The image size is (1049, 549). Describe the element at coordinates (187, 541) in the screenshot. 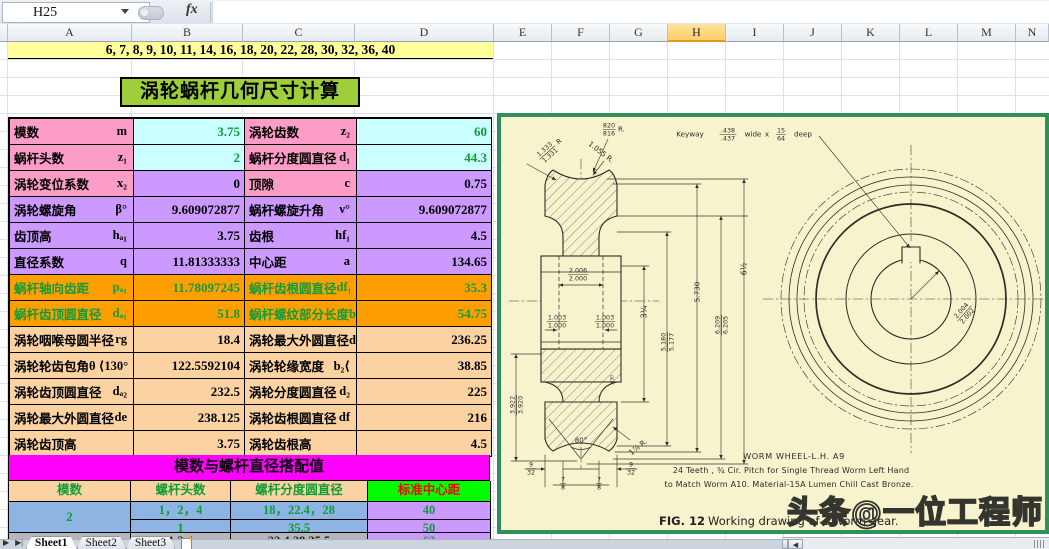

I see `insert-worksheet-button: ✦` at that location.